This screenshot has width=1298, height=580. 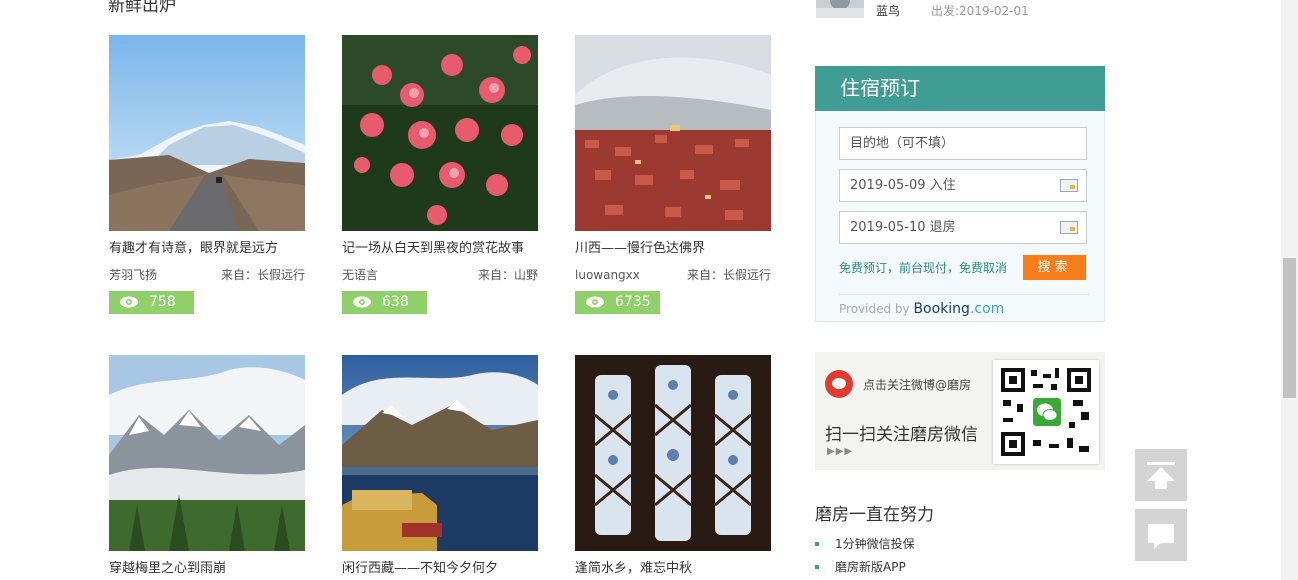 What do you see at coordinates (874, 309) in the screenshot?
I see `provided-by-label: Provided by` at bounding box center [874, 309].